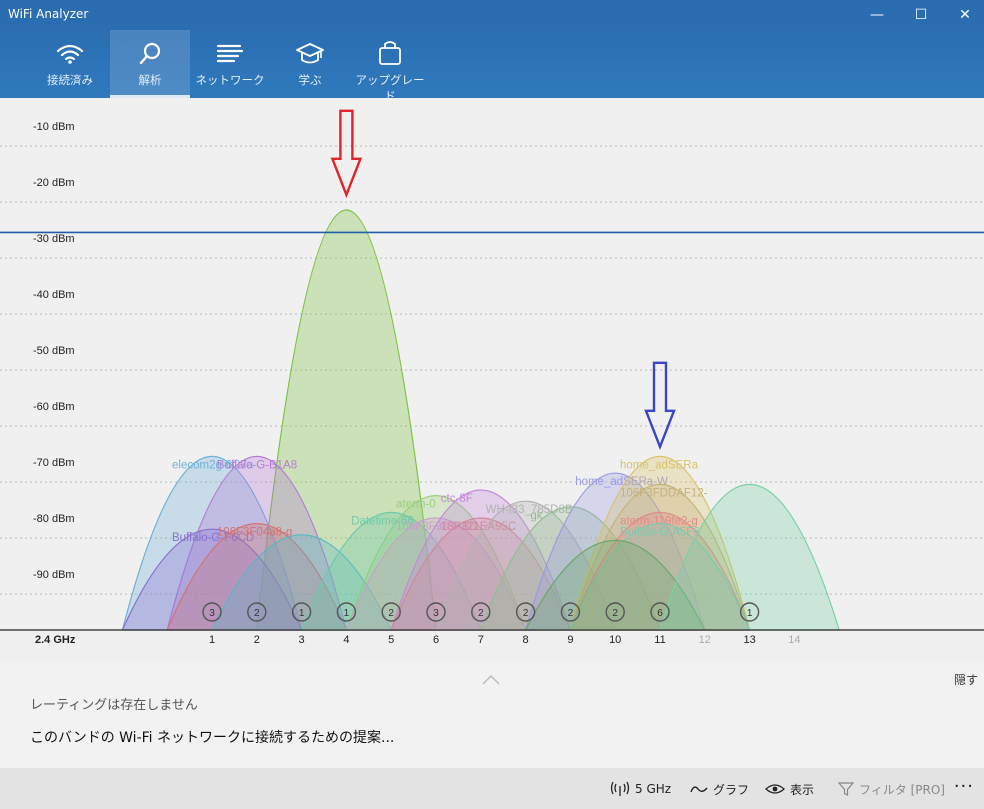  What do you see at coordinates (54, 295) in the screenshot?
I see `y-tick-label: -40 dBm` at bounding box center [54, 295].